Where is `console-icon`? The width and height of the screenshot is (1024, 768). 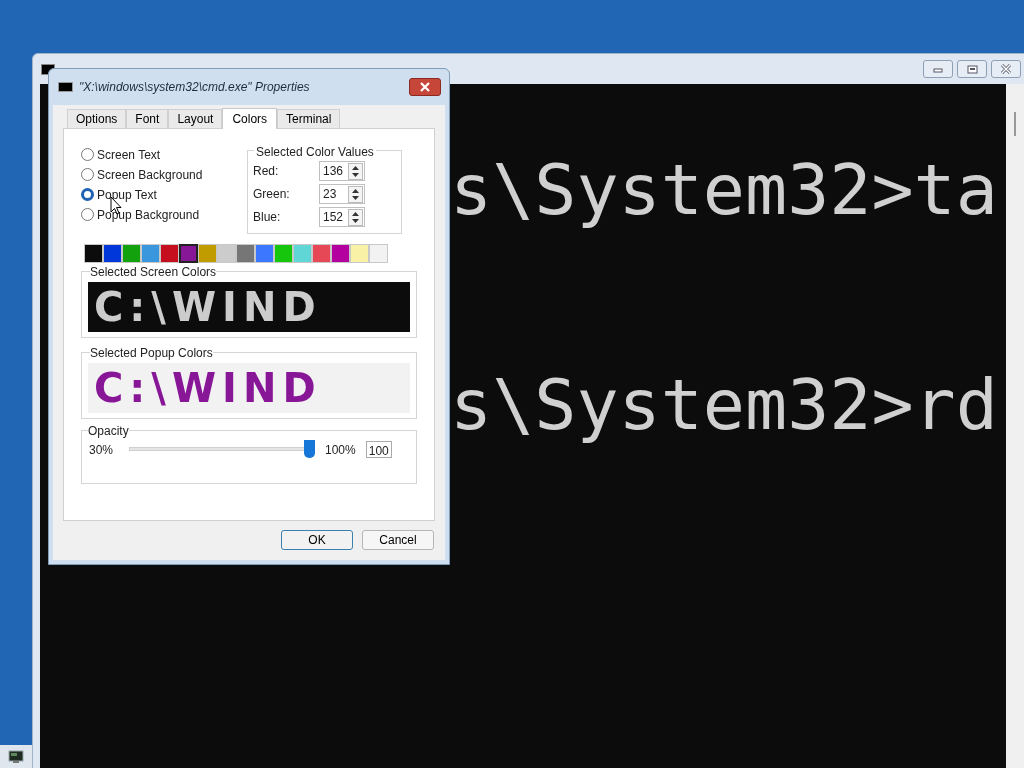
console-icon is located at coordinates (65, 87).